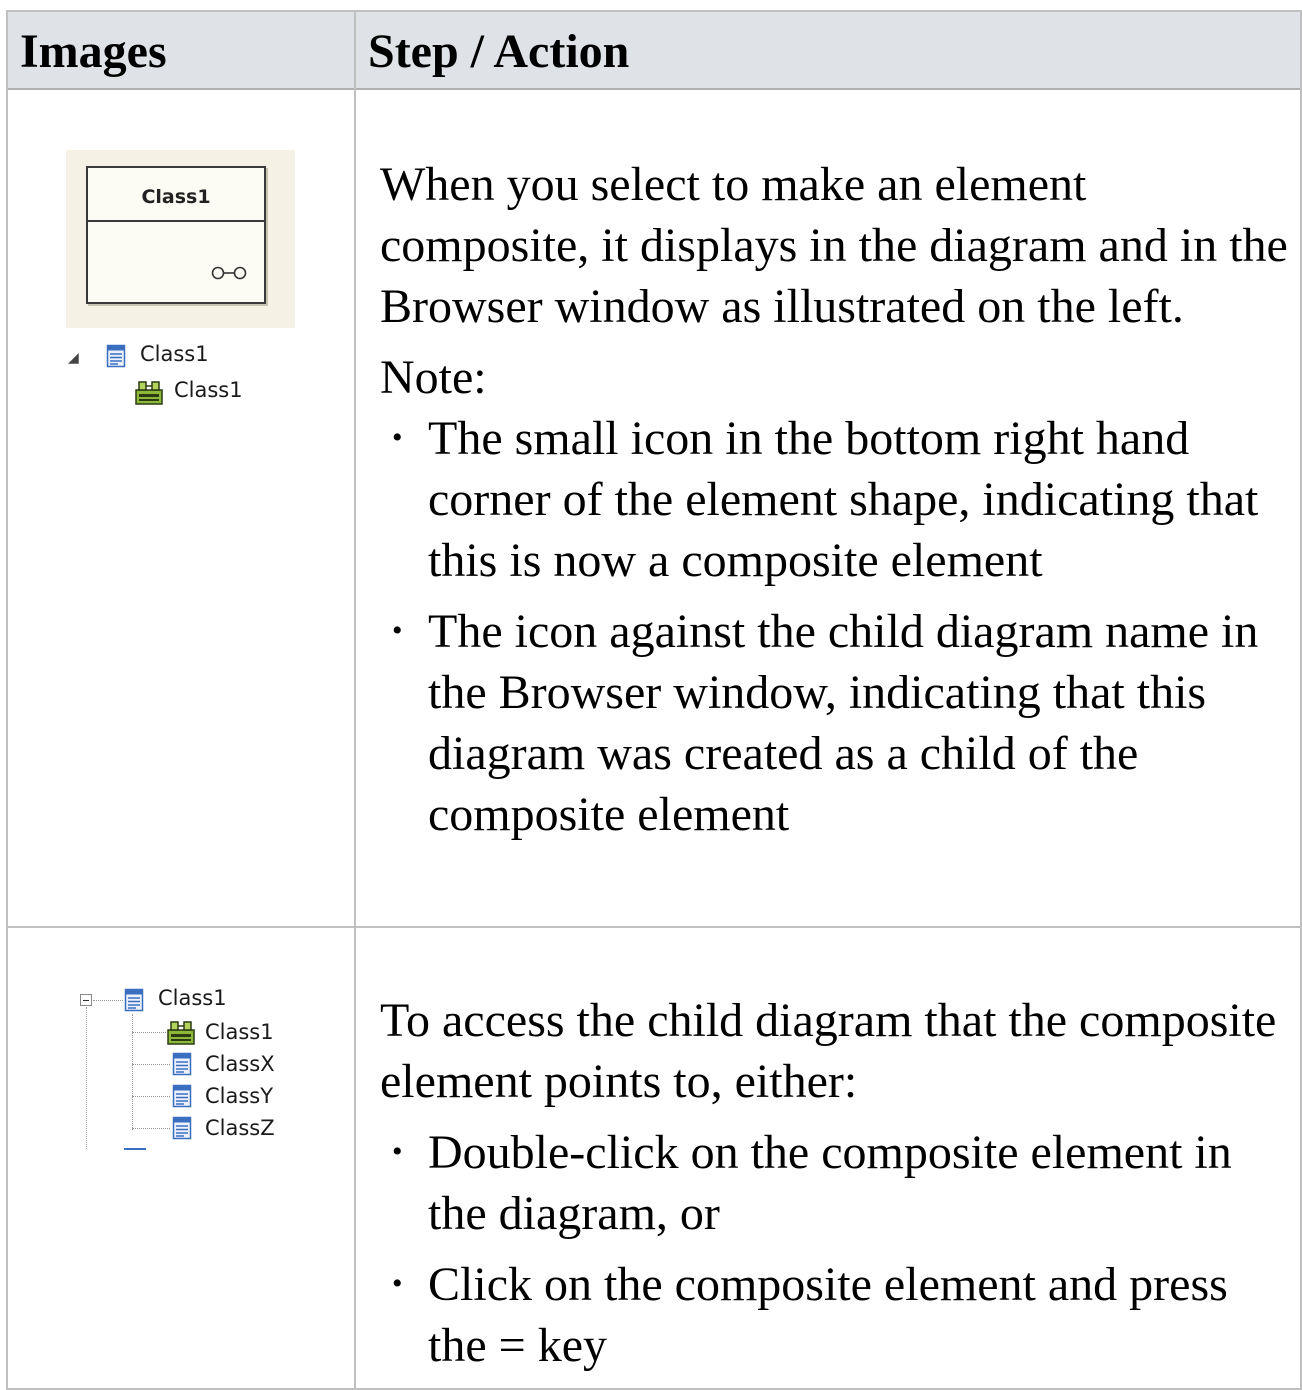 Image resolution: width=1302 pixels, height=1390 pixels. Describe the element at coordinates (86, 1000) in the screenshot. I see `collapse-box-icon` at that location.